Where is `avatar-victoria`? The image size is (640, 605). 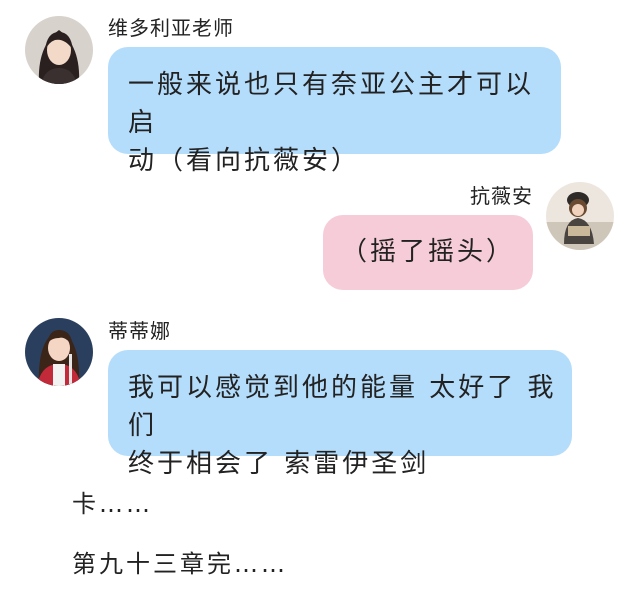 avatar-victoria is located at coordinates (59, 50).